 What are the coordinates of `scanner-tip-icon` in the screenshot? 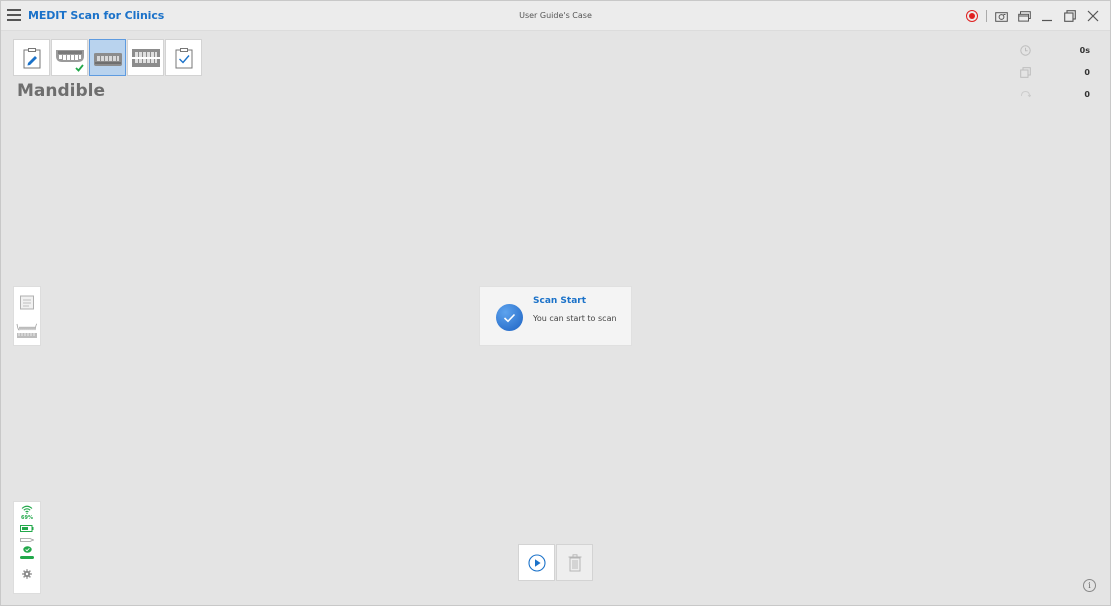 It's located at (27, 540).